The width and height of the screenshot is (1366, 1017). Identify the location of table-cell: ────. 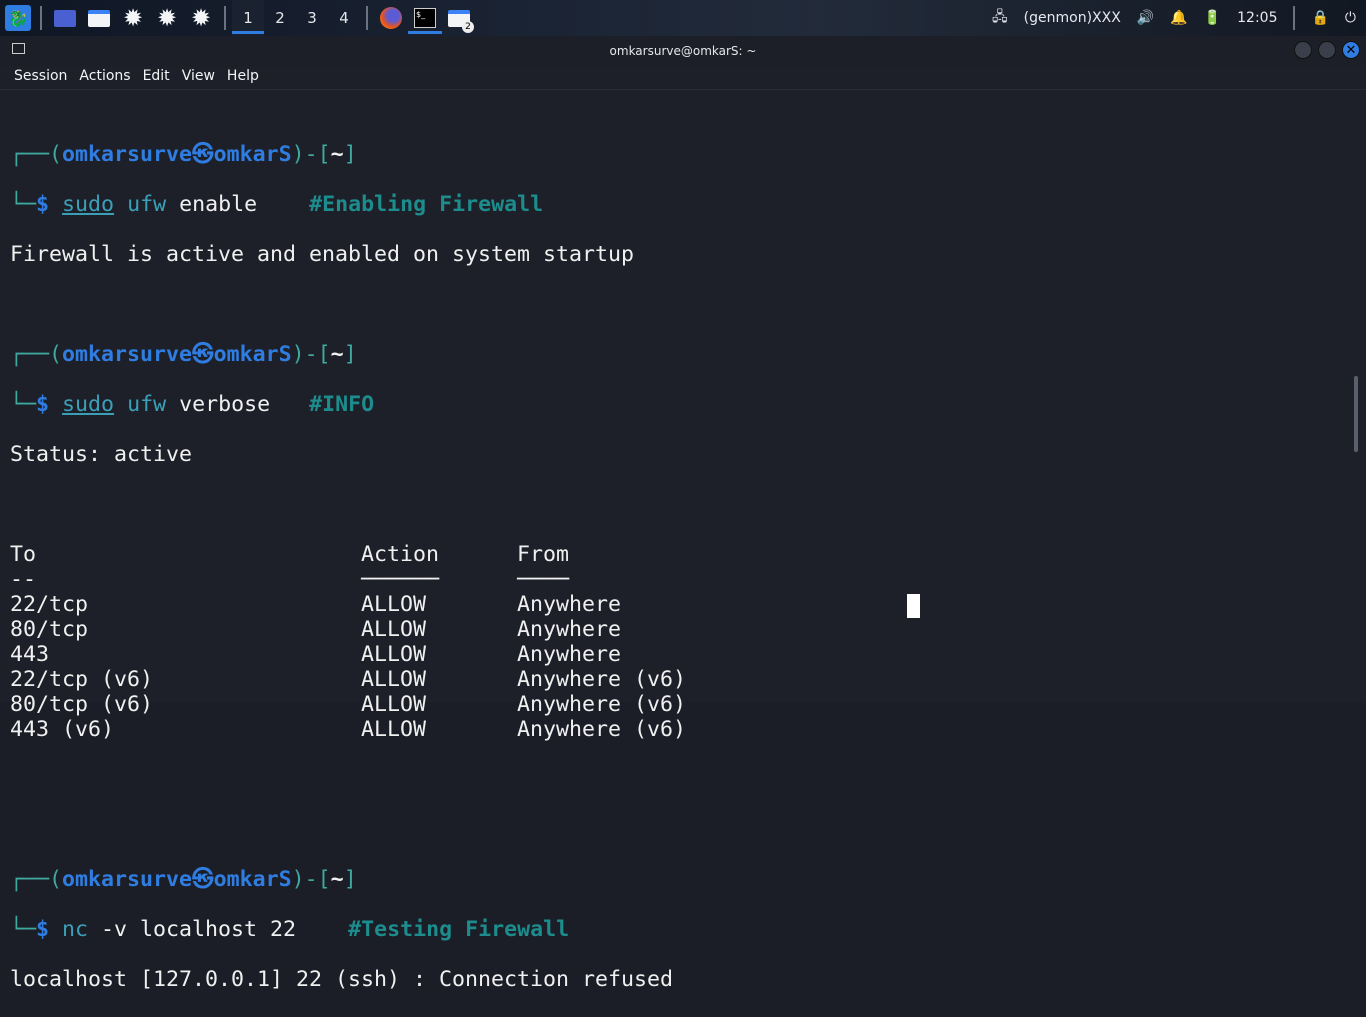
(543, 579).